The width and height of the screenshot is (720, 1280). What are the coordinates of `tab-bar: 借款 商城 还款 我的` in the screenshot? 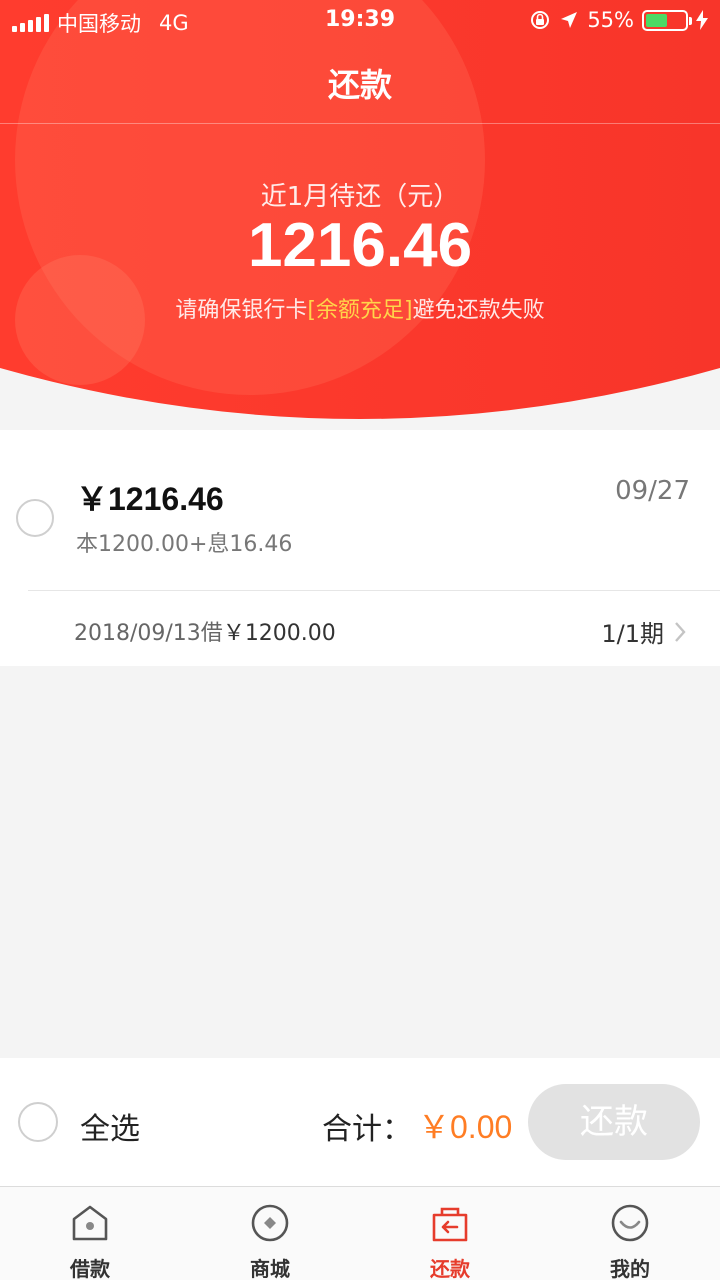 It's located at (360, 1233).